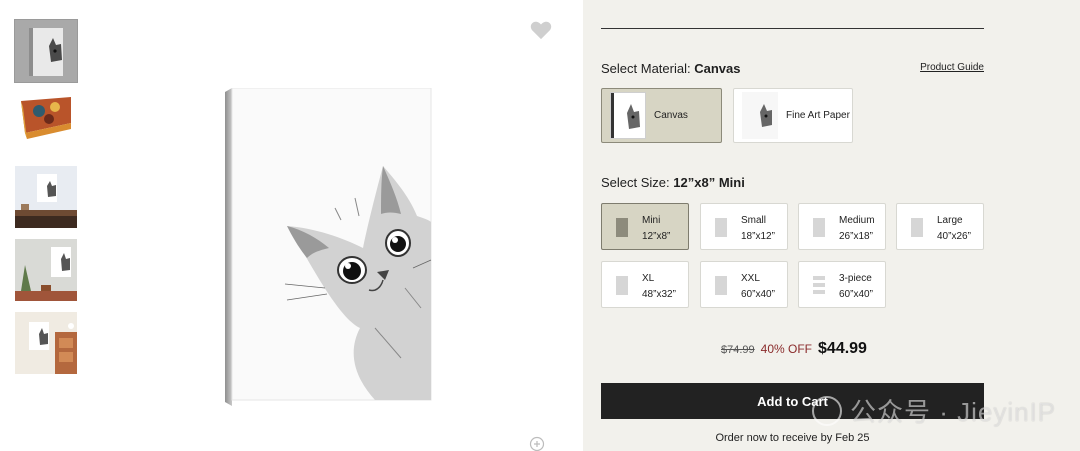 The height and width of the screenshot is (451, 1080). What do you see at coordinates (857, 220) in the screenshot?
I see `size-name: Medium` at bounding box center [857, 220].